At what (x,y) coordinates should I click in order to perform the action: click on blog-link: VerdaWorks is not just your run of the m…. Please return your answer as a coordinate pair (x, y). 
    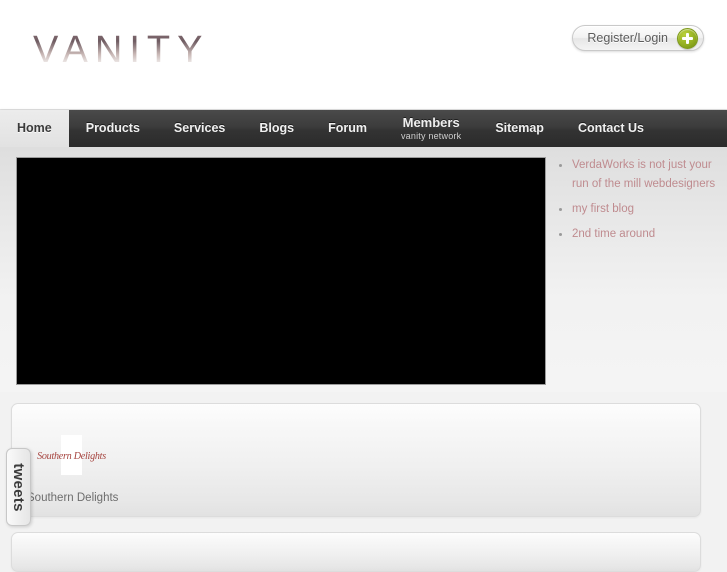
    Looking at the image, I should click on (638, 175).